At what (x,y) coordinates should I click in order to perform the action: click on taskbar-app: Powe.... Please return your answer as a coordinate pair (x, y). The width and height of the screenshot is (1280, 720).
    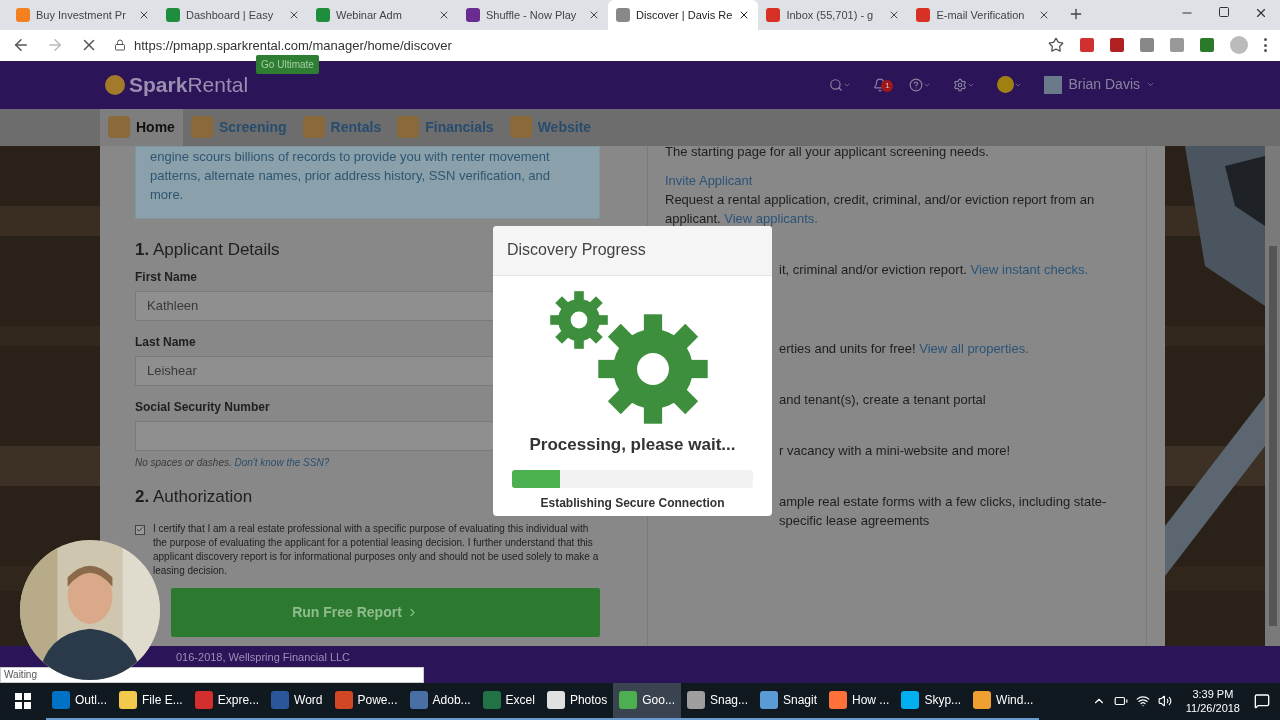
    Looking at the image, I should click on (366, 701).